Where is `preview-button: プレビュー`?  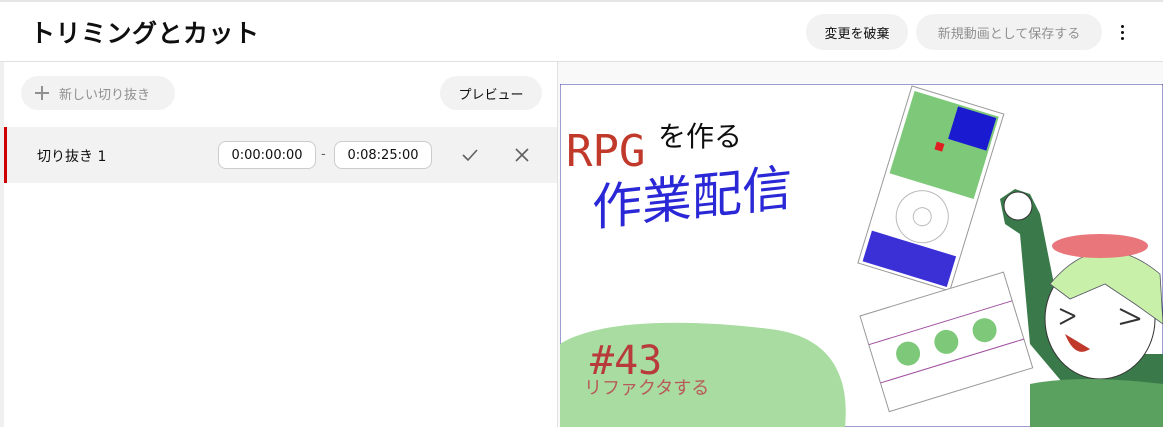 preview-button: プレビュー is located at coordinates (491, 93).